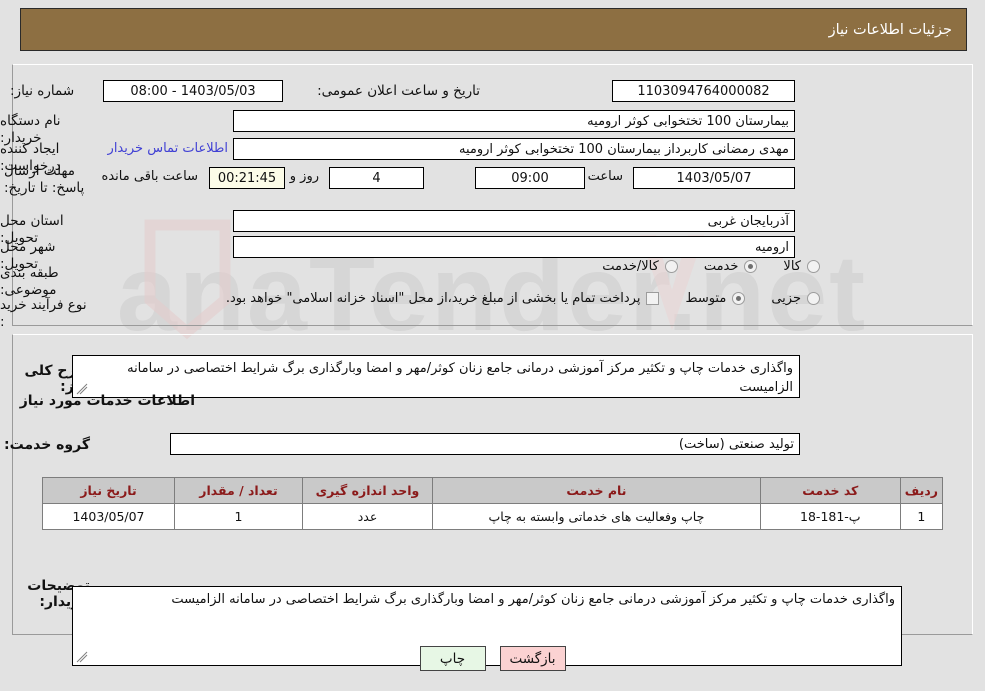  I want to click on cell-quantity: 1, so click(238, 516).